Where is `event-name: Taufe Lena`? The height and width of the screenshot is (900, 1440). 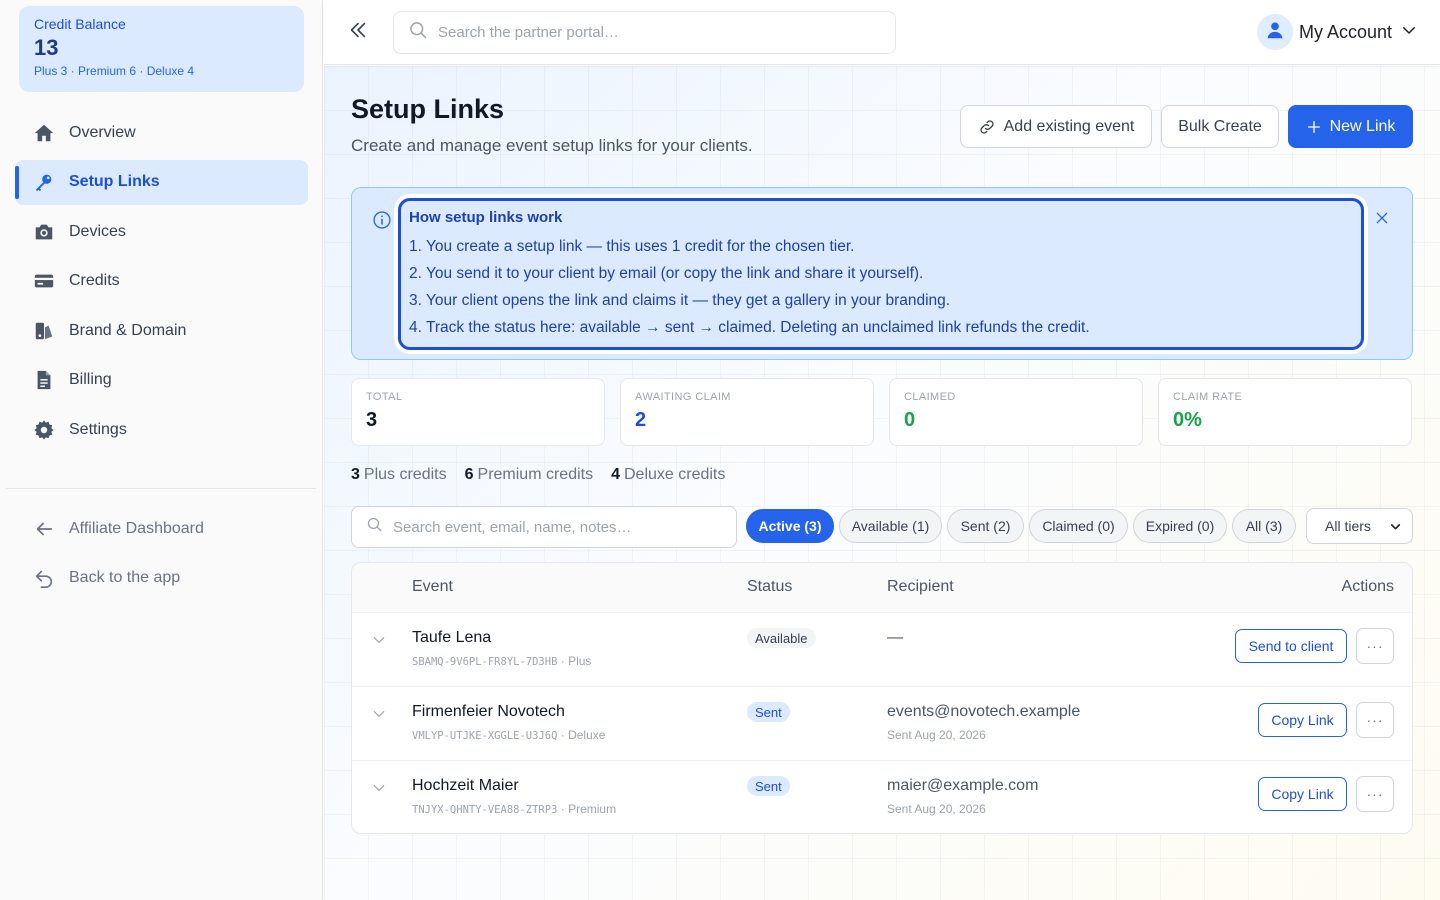
event-name: Taufe Lena is located at coordinates (452, 637).